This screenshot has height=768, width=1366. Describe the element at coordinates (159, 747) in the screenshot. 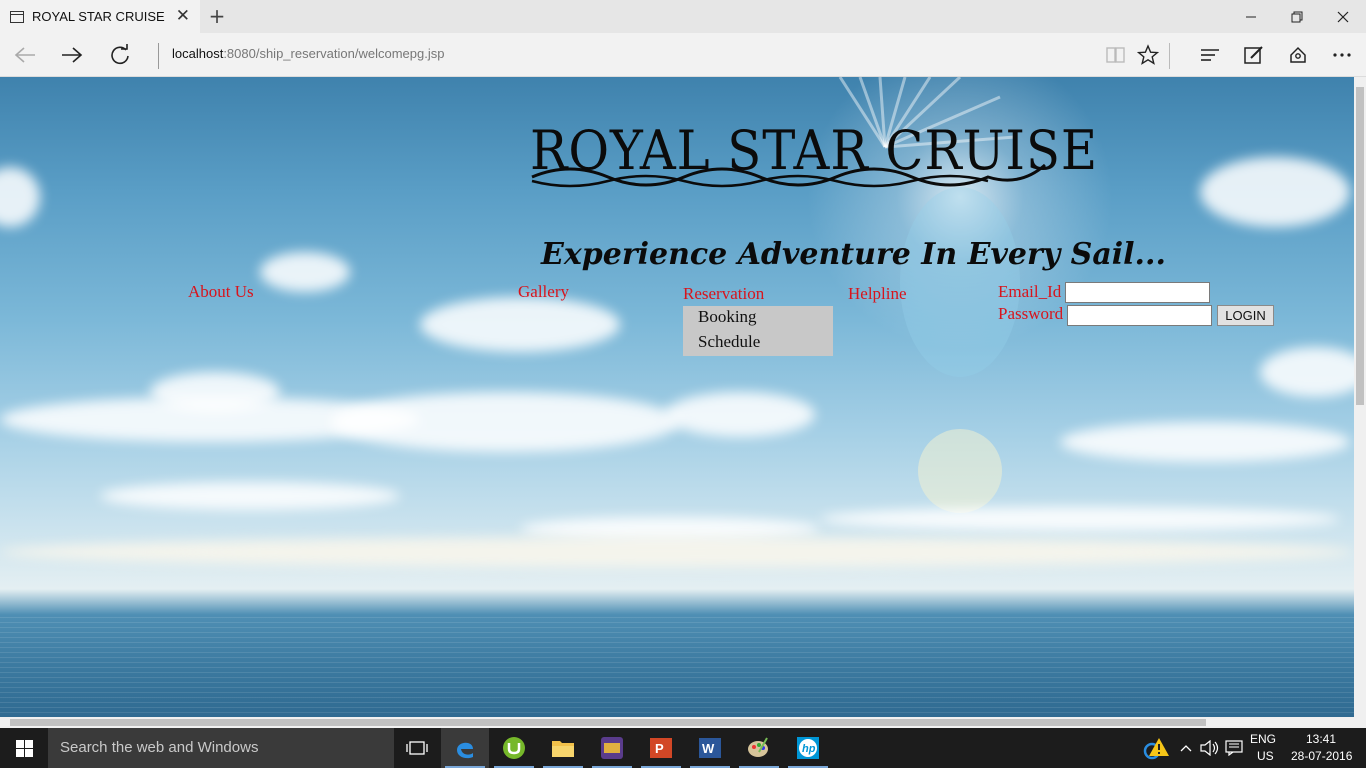

I see `taskbar-search-placeholder: Search the web and Windows` at that location.